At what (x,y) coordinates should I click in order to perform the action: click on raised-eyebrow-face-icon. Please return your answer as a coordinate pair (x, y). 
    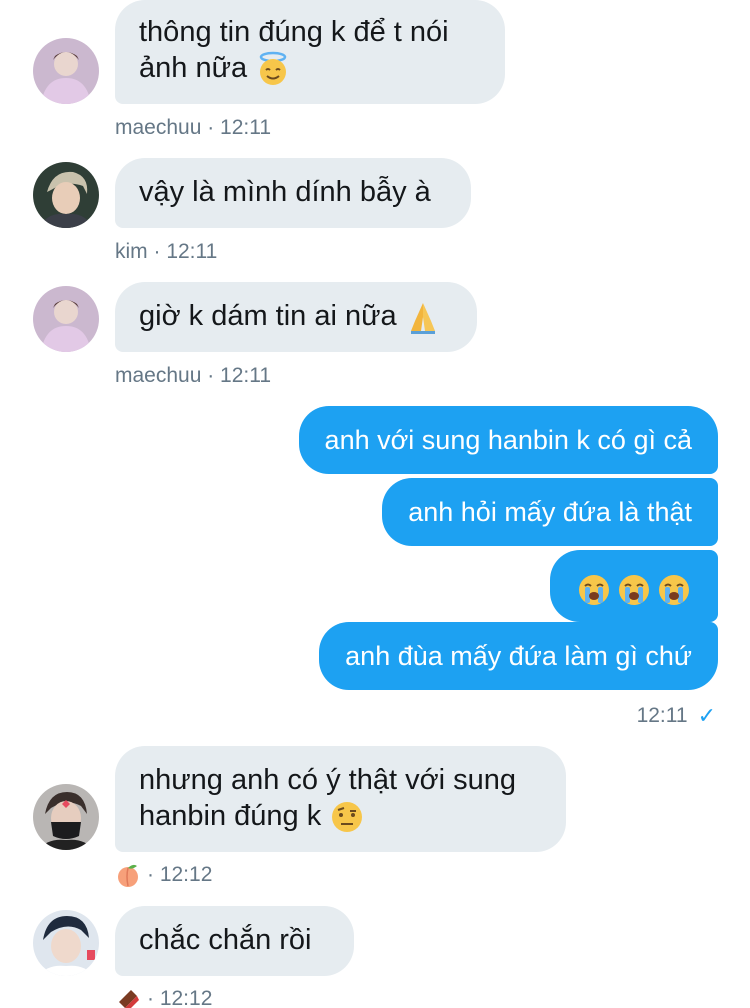
    Looking at the image, I should click on (347, 817).